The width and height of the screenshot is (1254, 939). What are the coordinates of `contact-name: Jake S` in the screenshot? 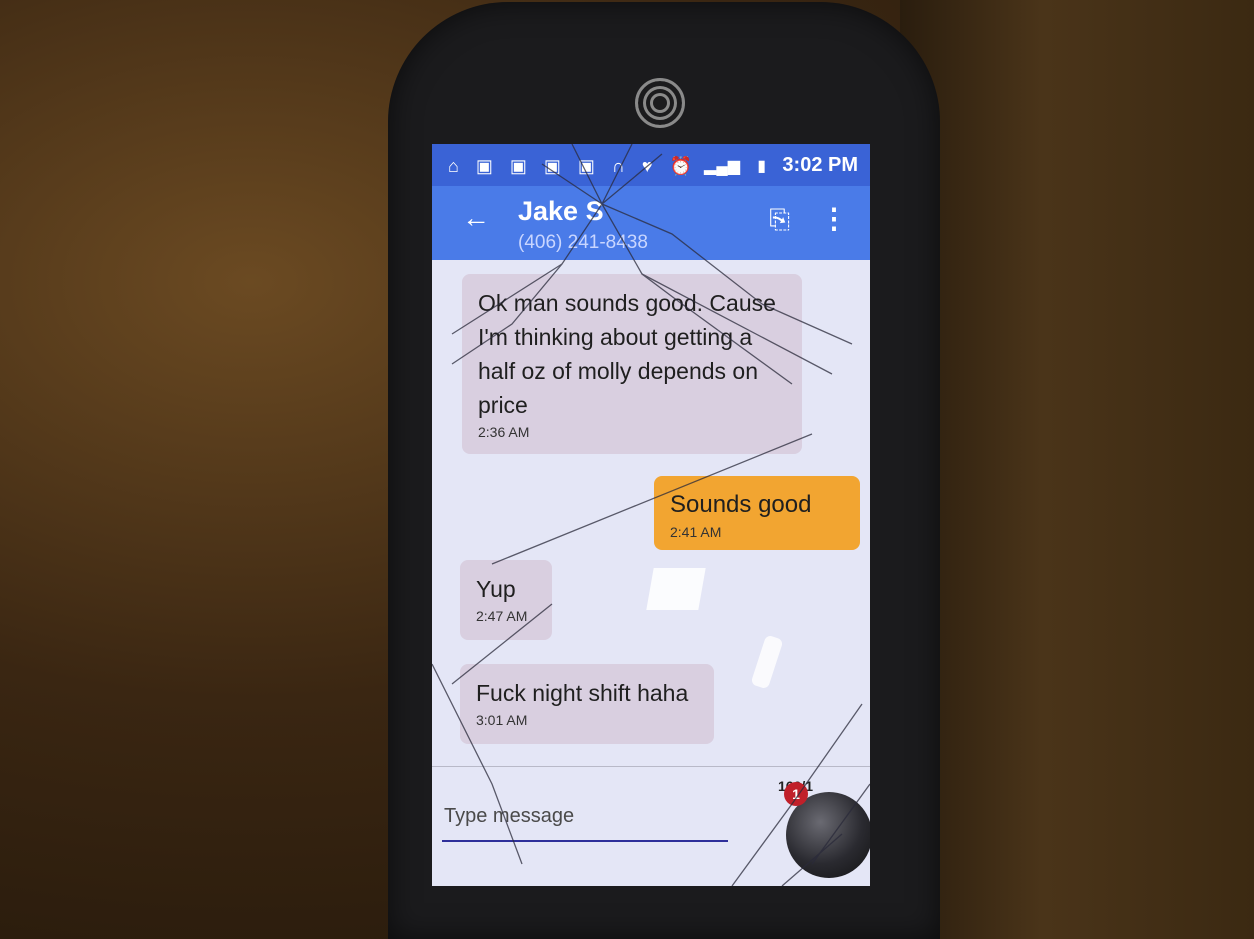 It's located at (561, 211).